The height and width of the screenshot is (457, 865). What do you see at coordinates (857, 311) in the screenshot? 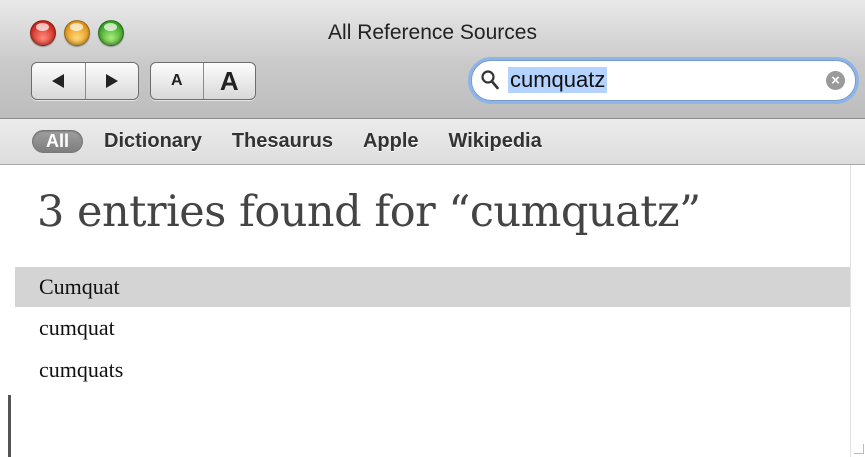
I see `scrollbar-track` at bounding box center [857, 311].